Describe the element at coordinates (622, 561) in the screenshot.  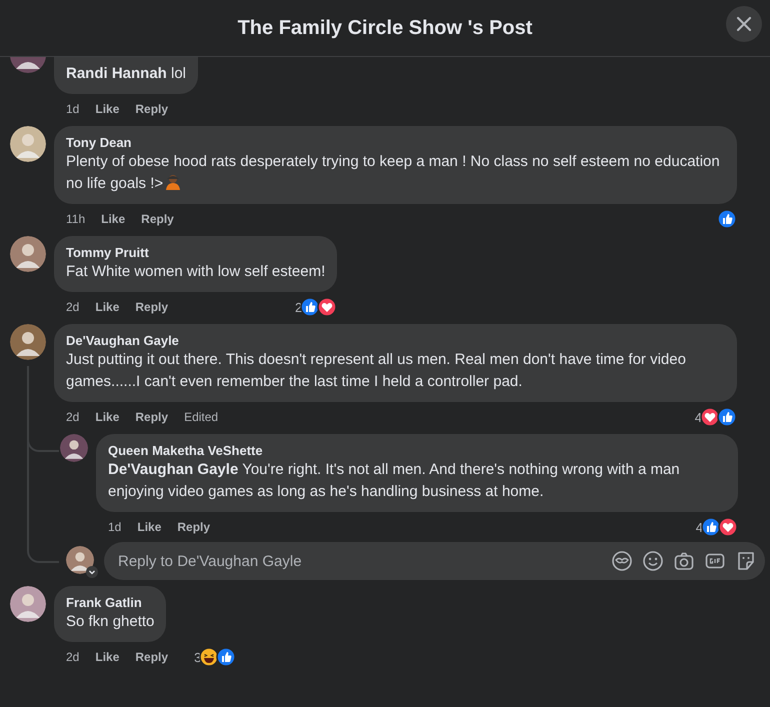
I see `avatar-sticker-icon` at that location.